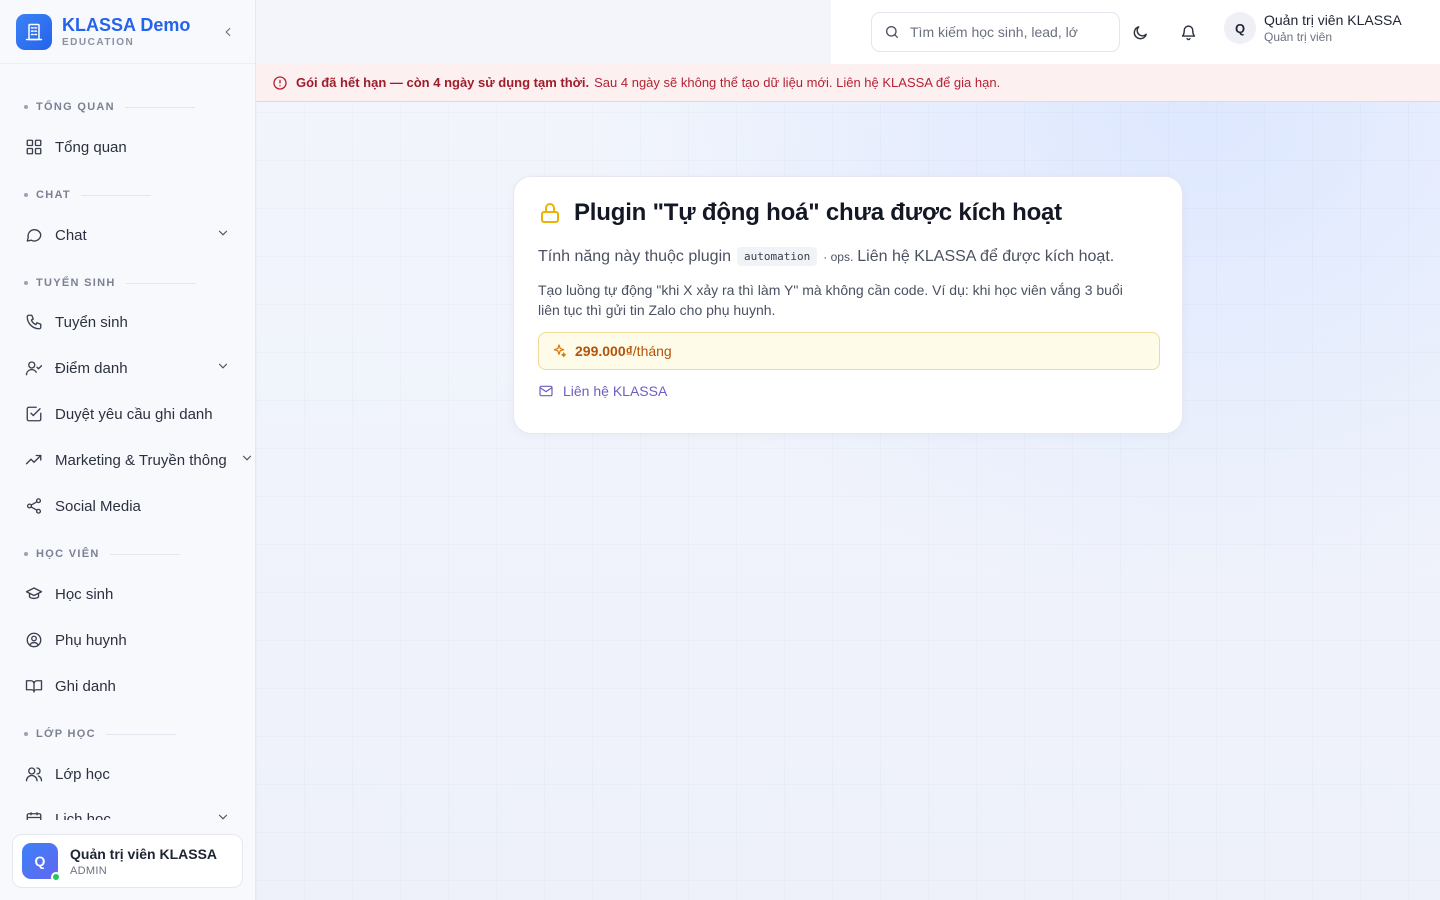 This screenshot has width=1440, height=900. Describe the element at coordinates (91, 322) in the screenshot. I see `sidebar-item-label: Tuyển sinh` at that location.